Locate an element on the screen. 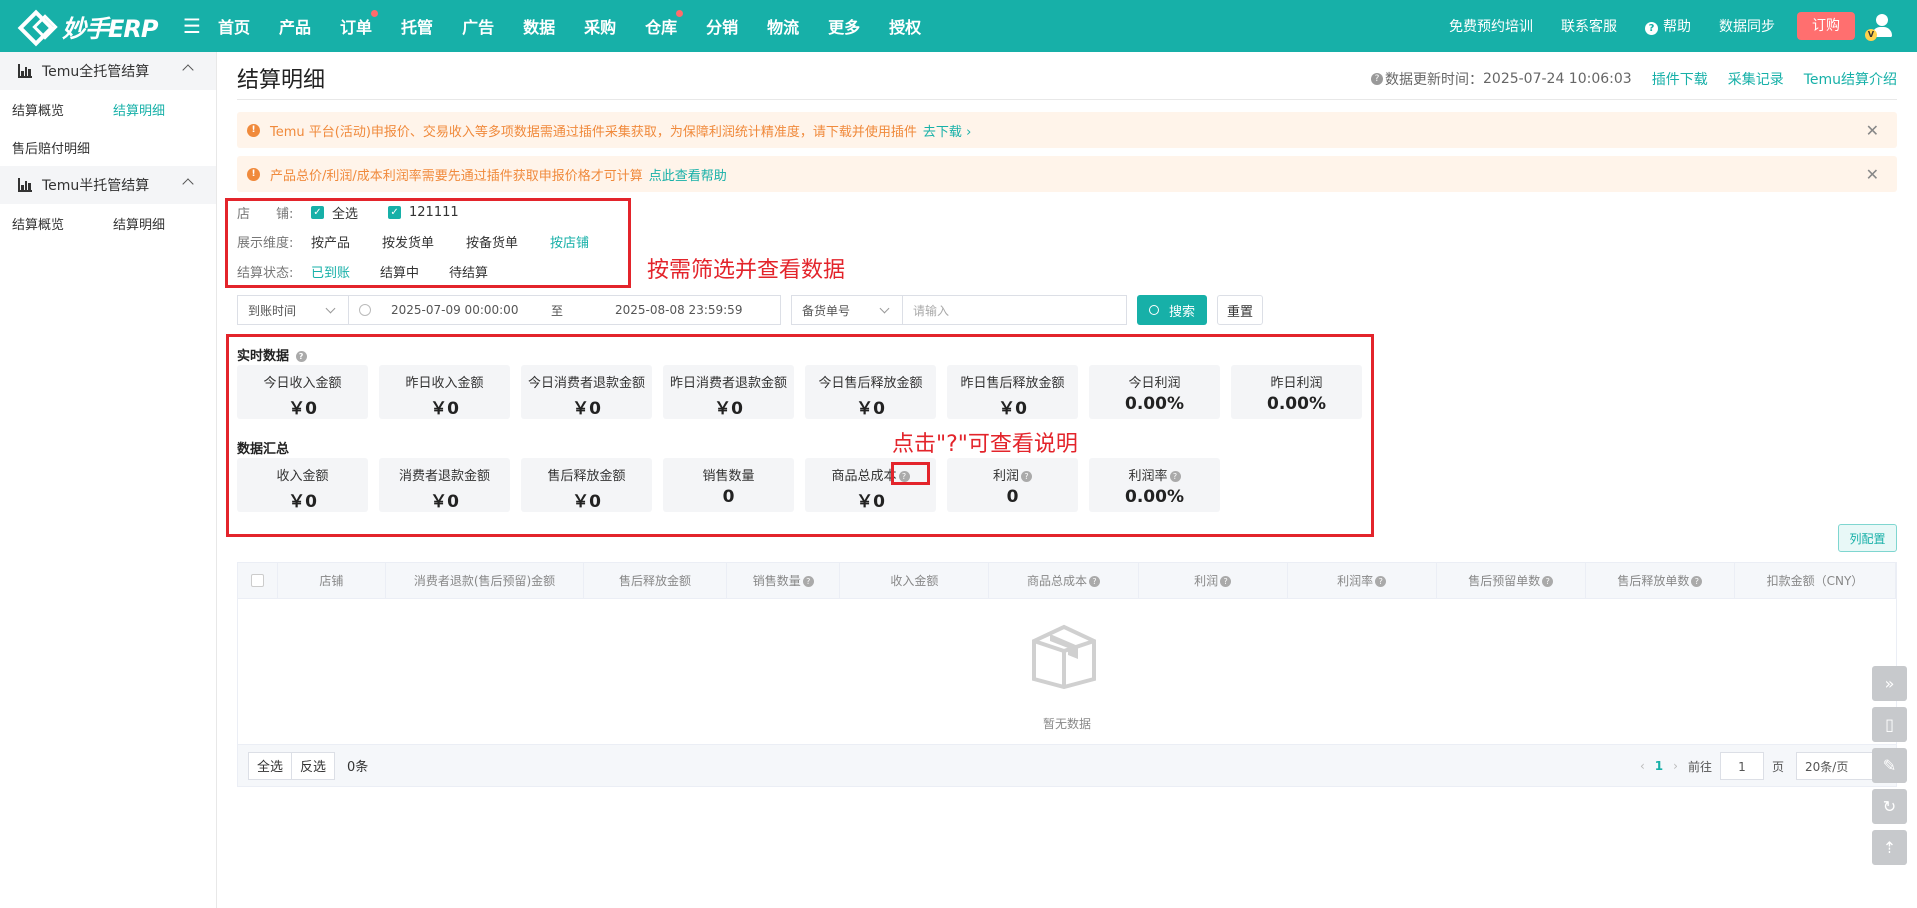  goto-page-input: 1 is located at coordinates (1741, 766).